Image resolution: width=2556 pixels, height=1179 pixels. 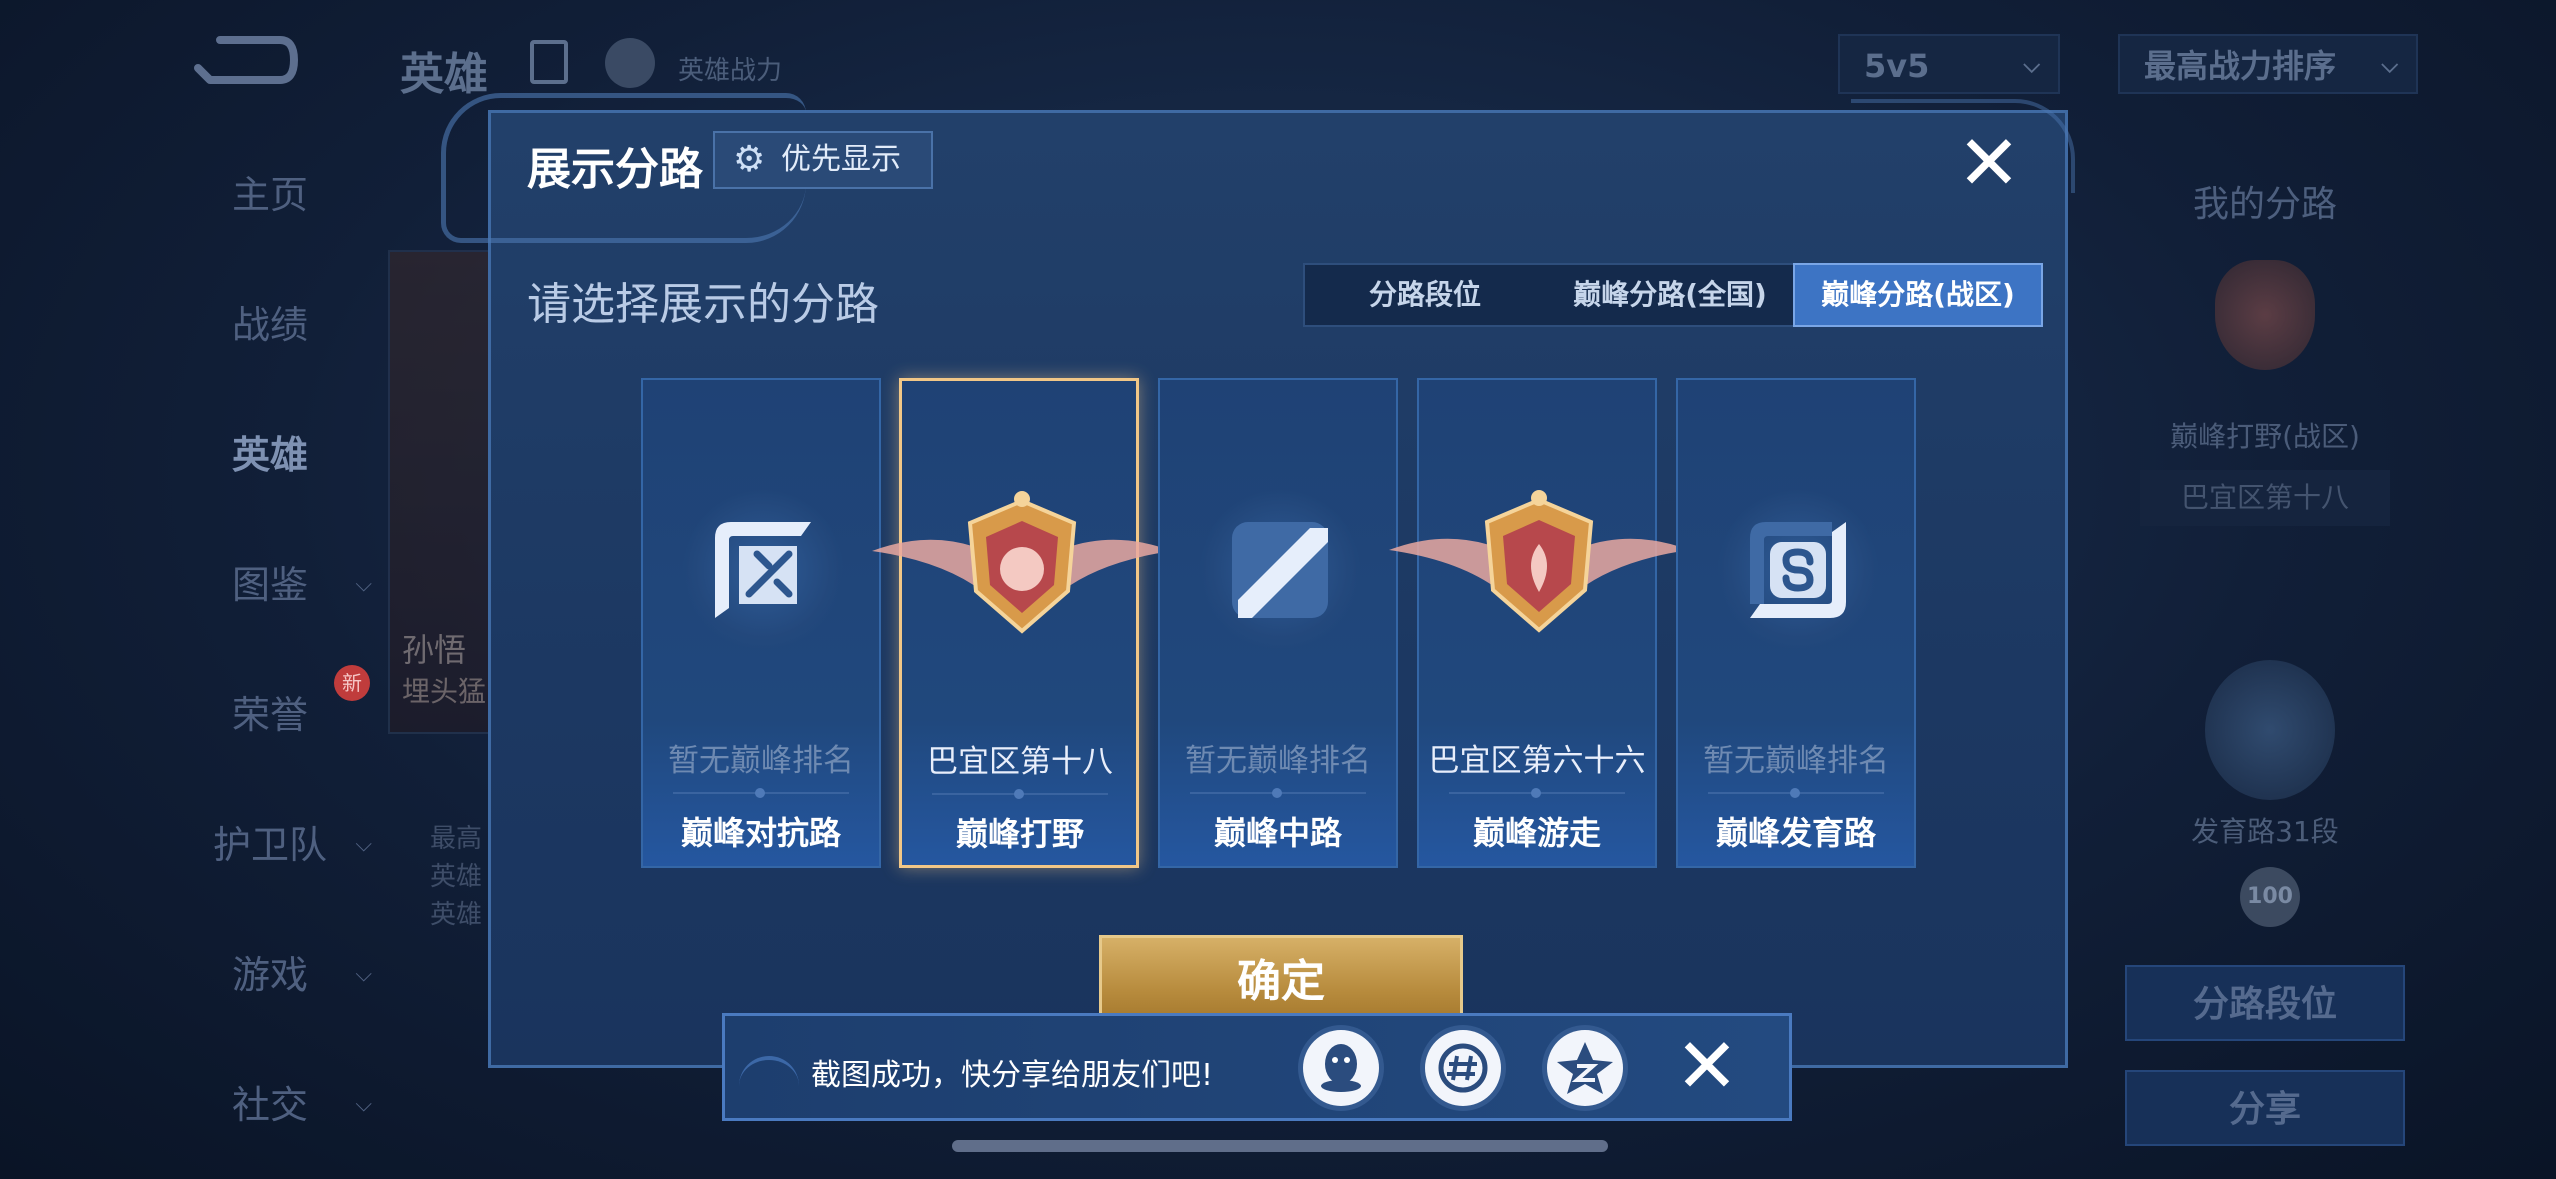 I want to click on share-qzone-button, so click(x=1585, y=1068).